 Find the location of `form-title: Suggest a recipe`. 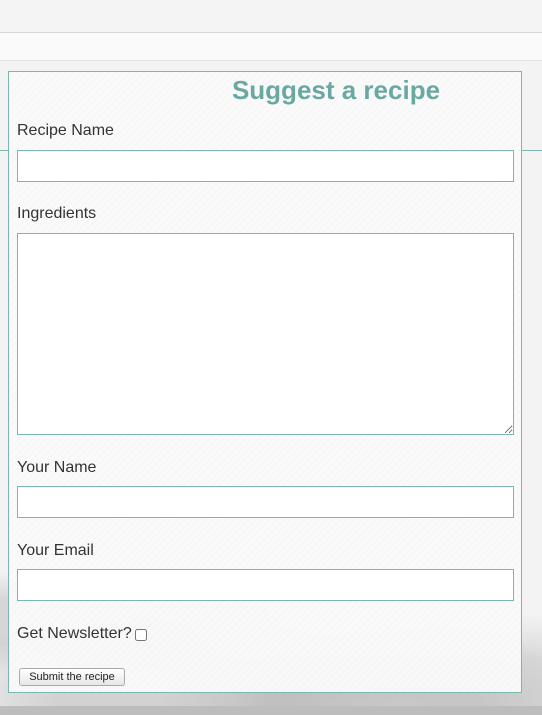

form-title: Suggest a recipe is located at coordinates (336, 90).